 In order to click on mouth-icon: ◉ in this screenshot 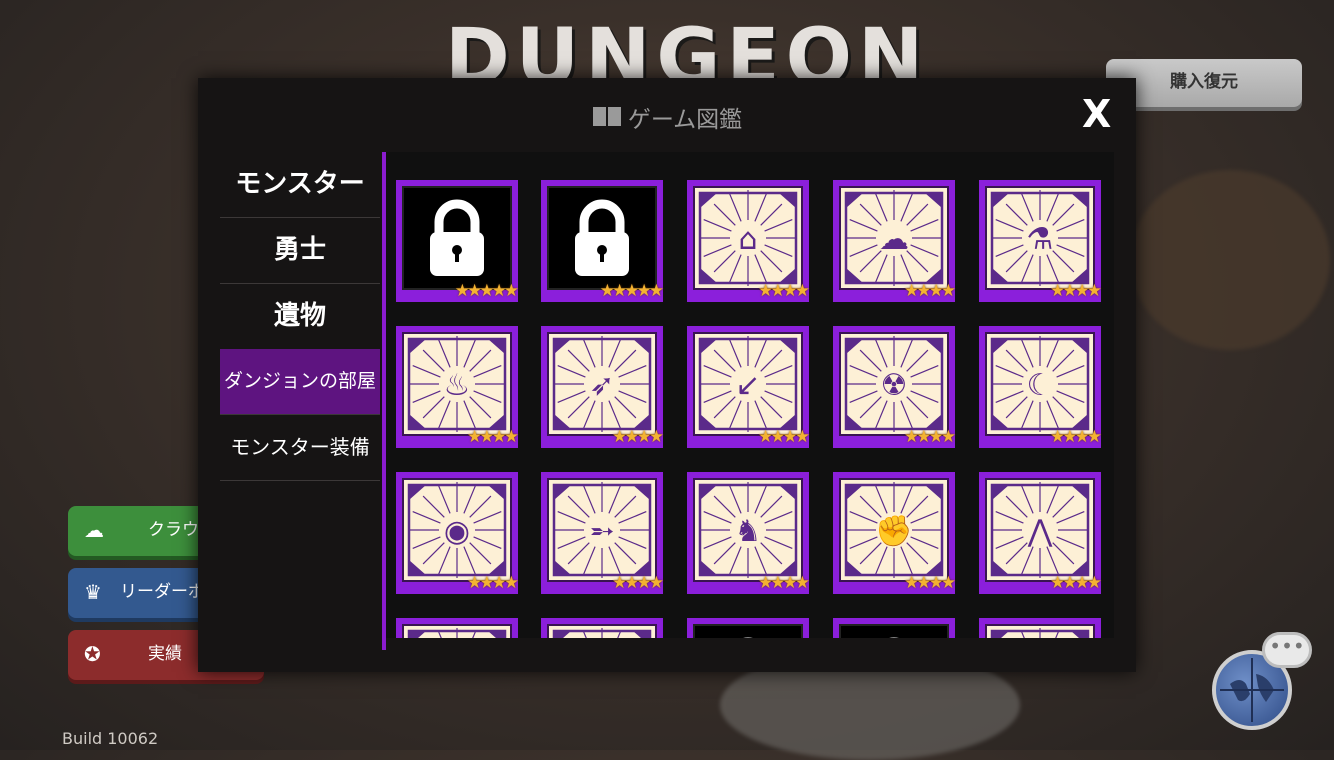, I will do `click(457, 531)`.